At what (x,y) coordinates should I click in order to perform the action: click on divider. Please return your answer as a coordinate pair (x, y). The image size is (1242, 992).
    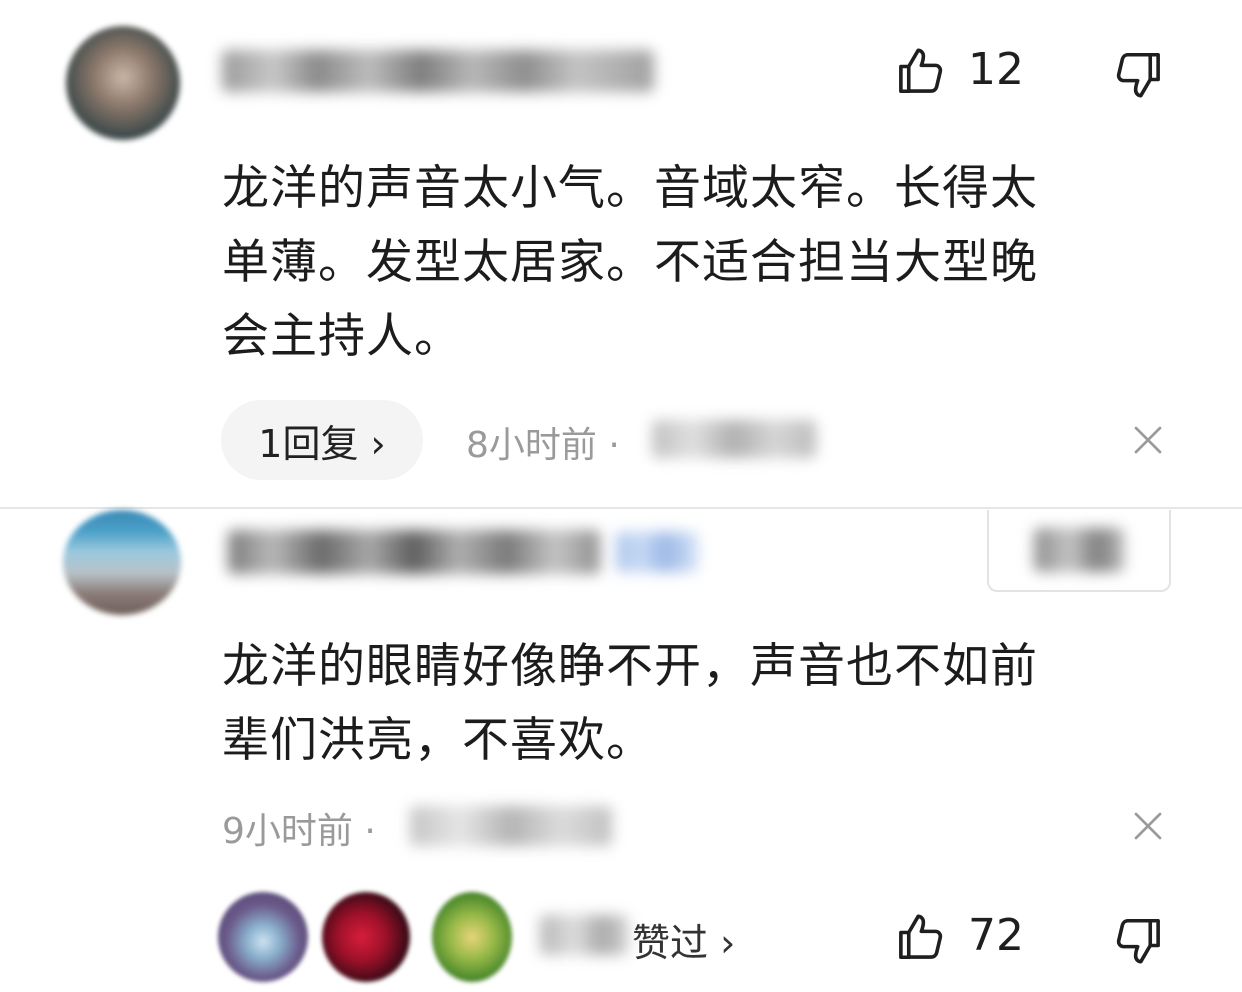
    Looking at the image, I should click on (621, 508).